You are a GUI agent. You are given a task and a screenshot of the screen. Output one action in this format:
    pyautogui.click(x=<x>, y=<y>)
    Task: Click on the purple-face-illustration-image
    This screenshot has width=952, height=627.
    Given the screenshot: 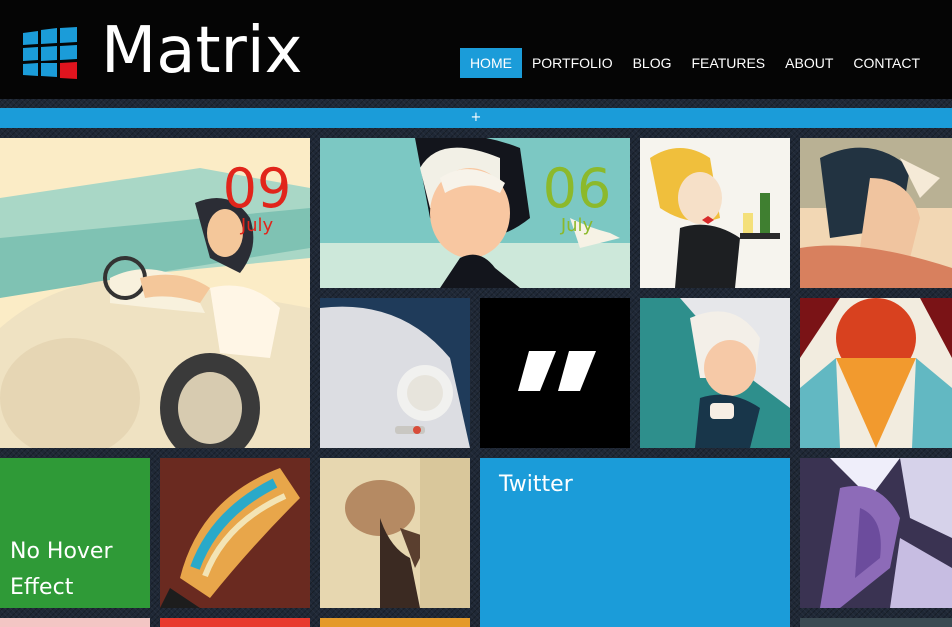 What is the action you would take?
    pyautogui.click(x=876, y=533)
    